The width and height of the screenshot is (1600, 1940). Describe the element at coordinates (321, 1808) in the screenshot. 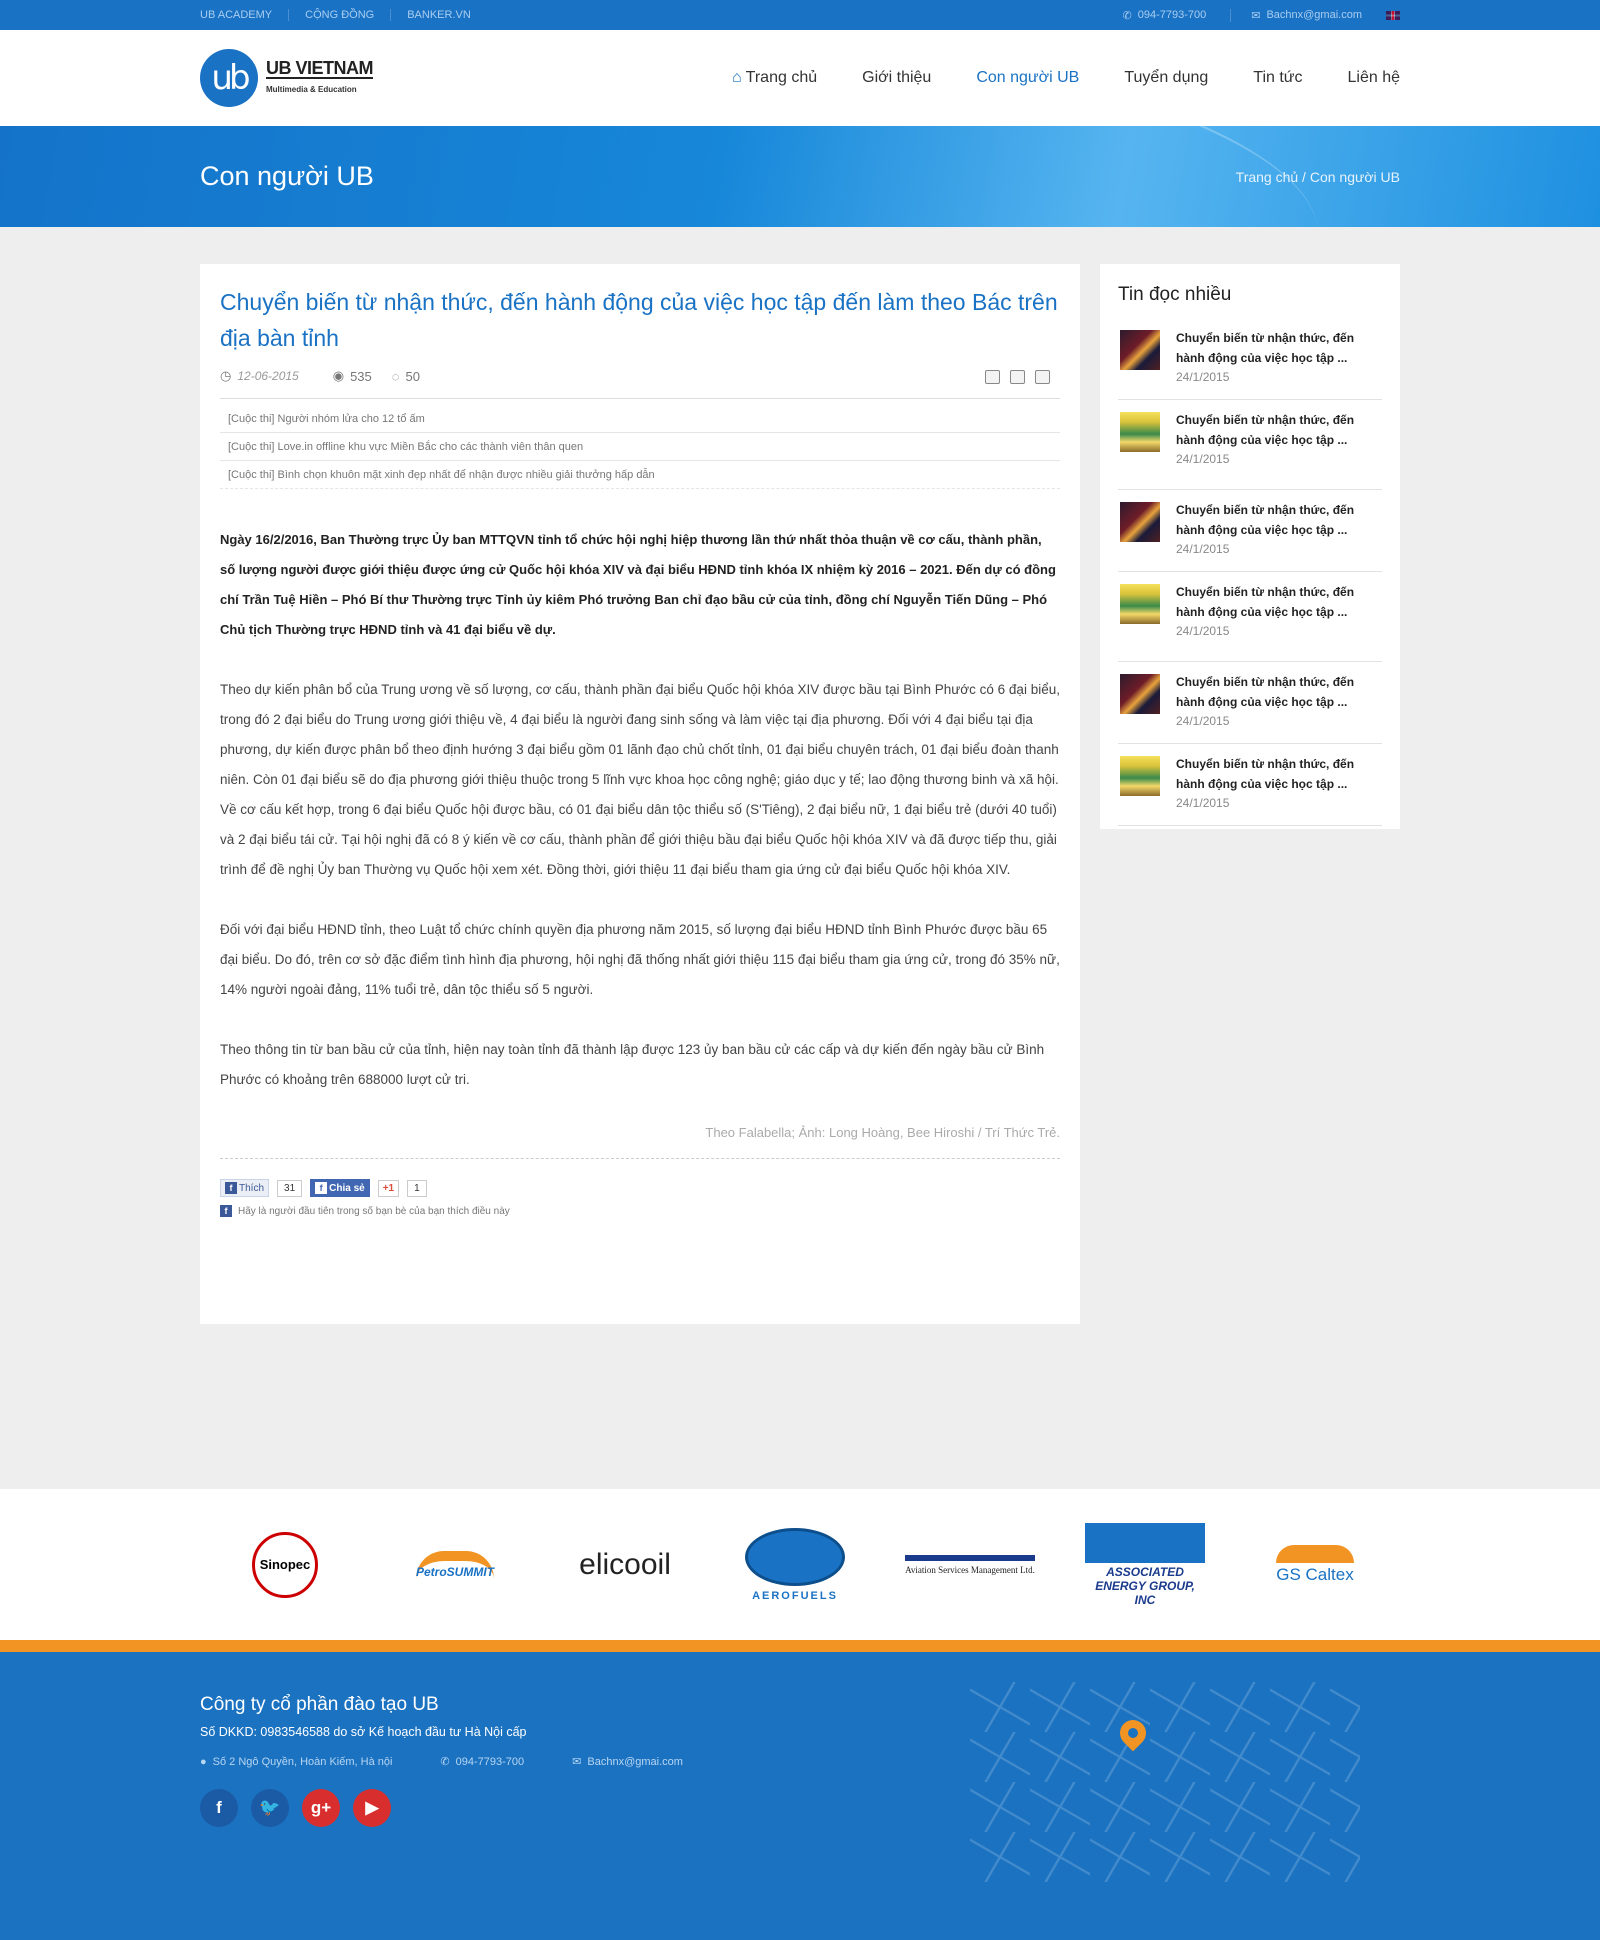

I see `google-plus-icon: g+` at that location.